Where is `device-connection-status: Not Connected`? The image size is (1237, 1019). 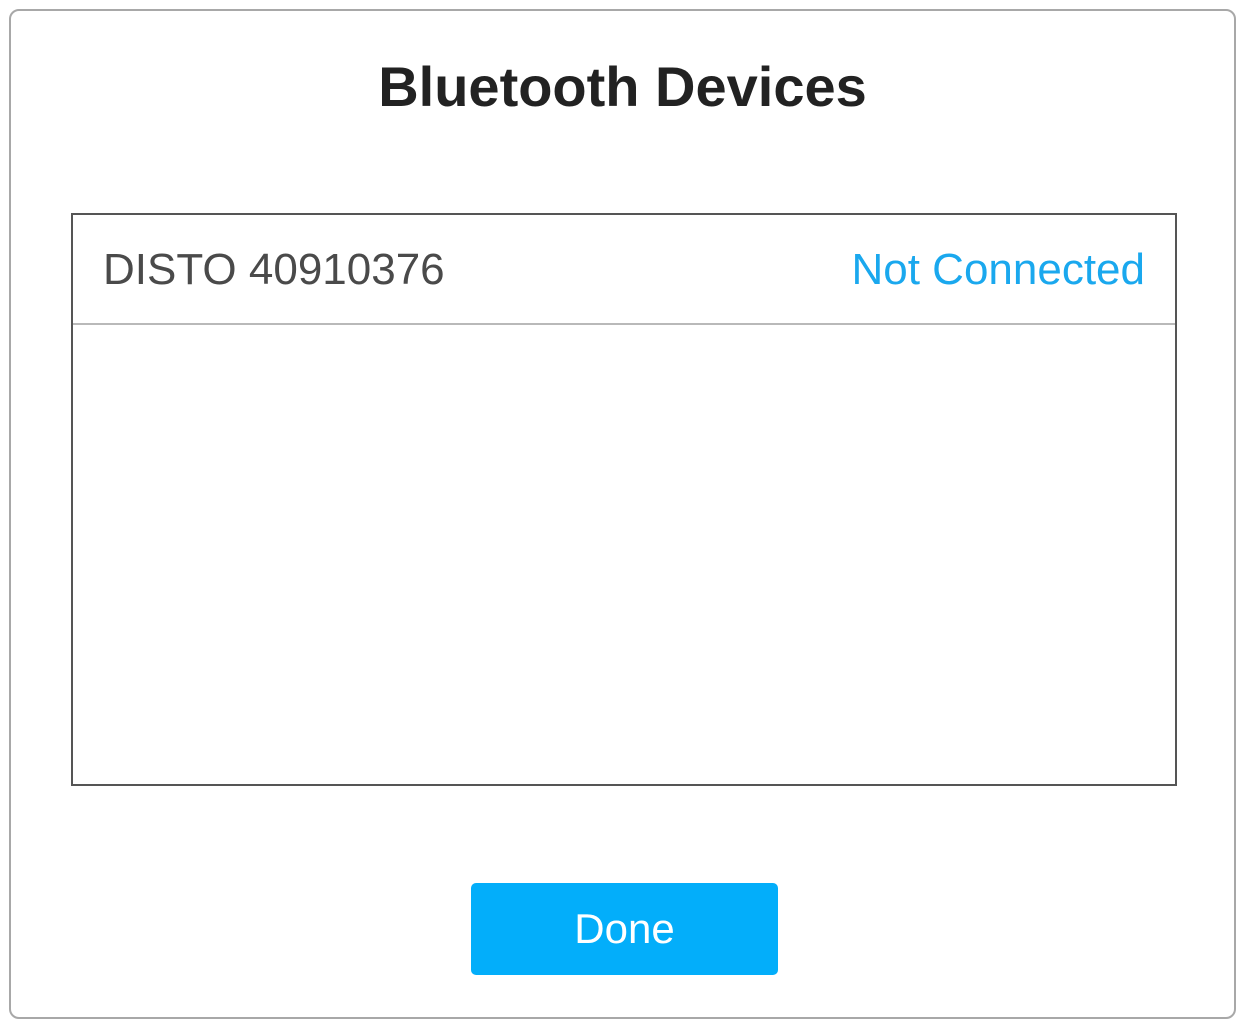
device-connection-status: Not Connected is located at coordinates (998, 269).